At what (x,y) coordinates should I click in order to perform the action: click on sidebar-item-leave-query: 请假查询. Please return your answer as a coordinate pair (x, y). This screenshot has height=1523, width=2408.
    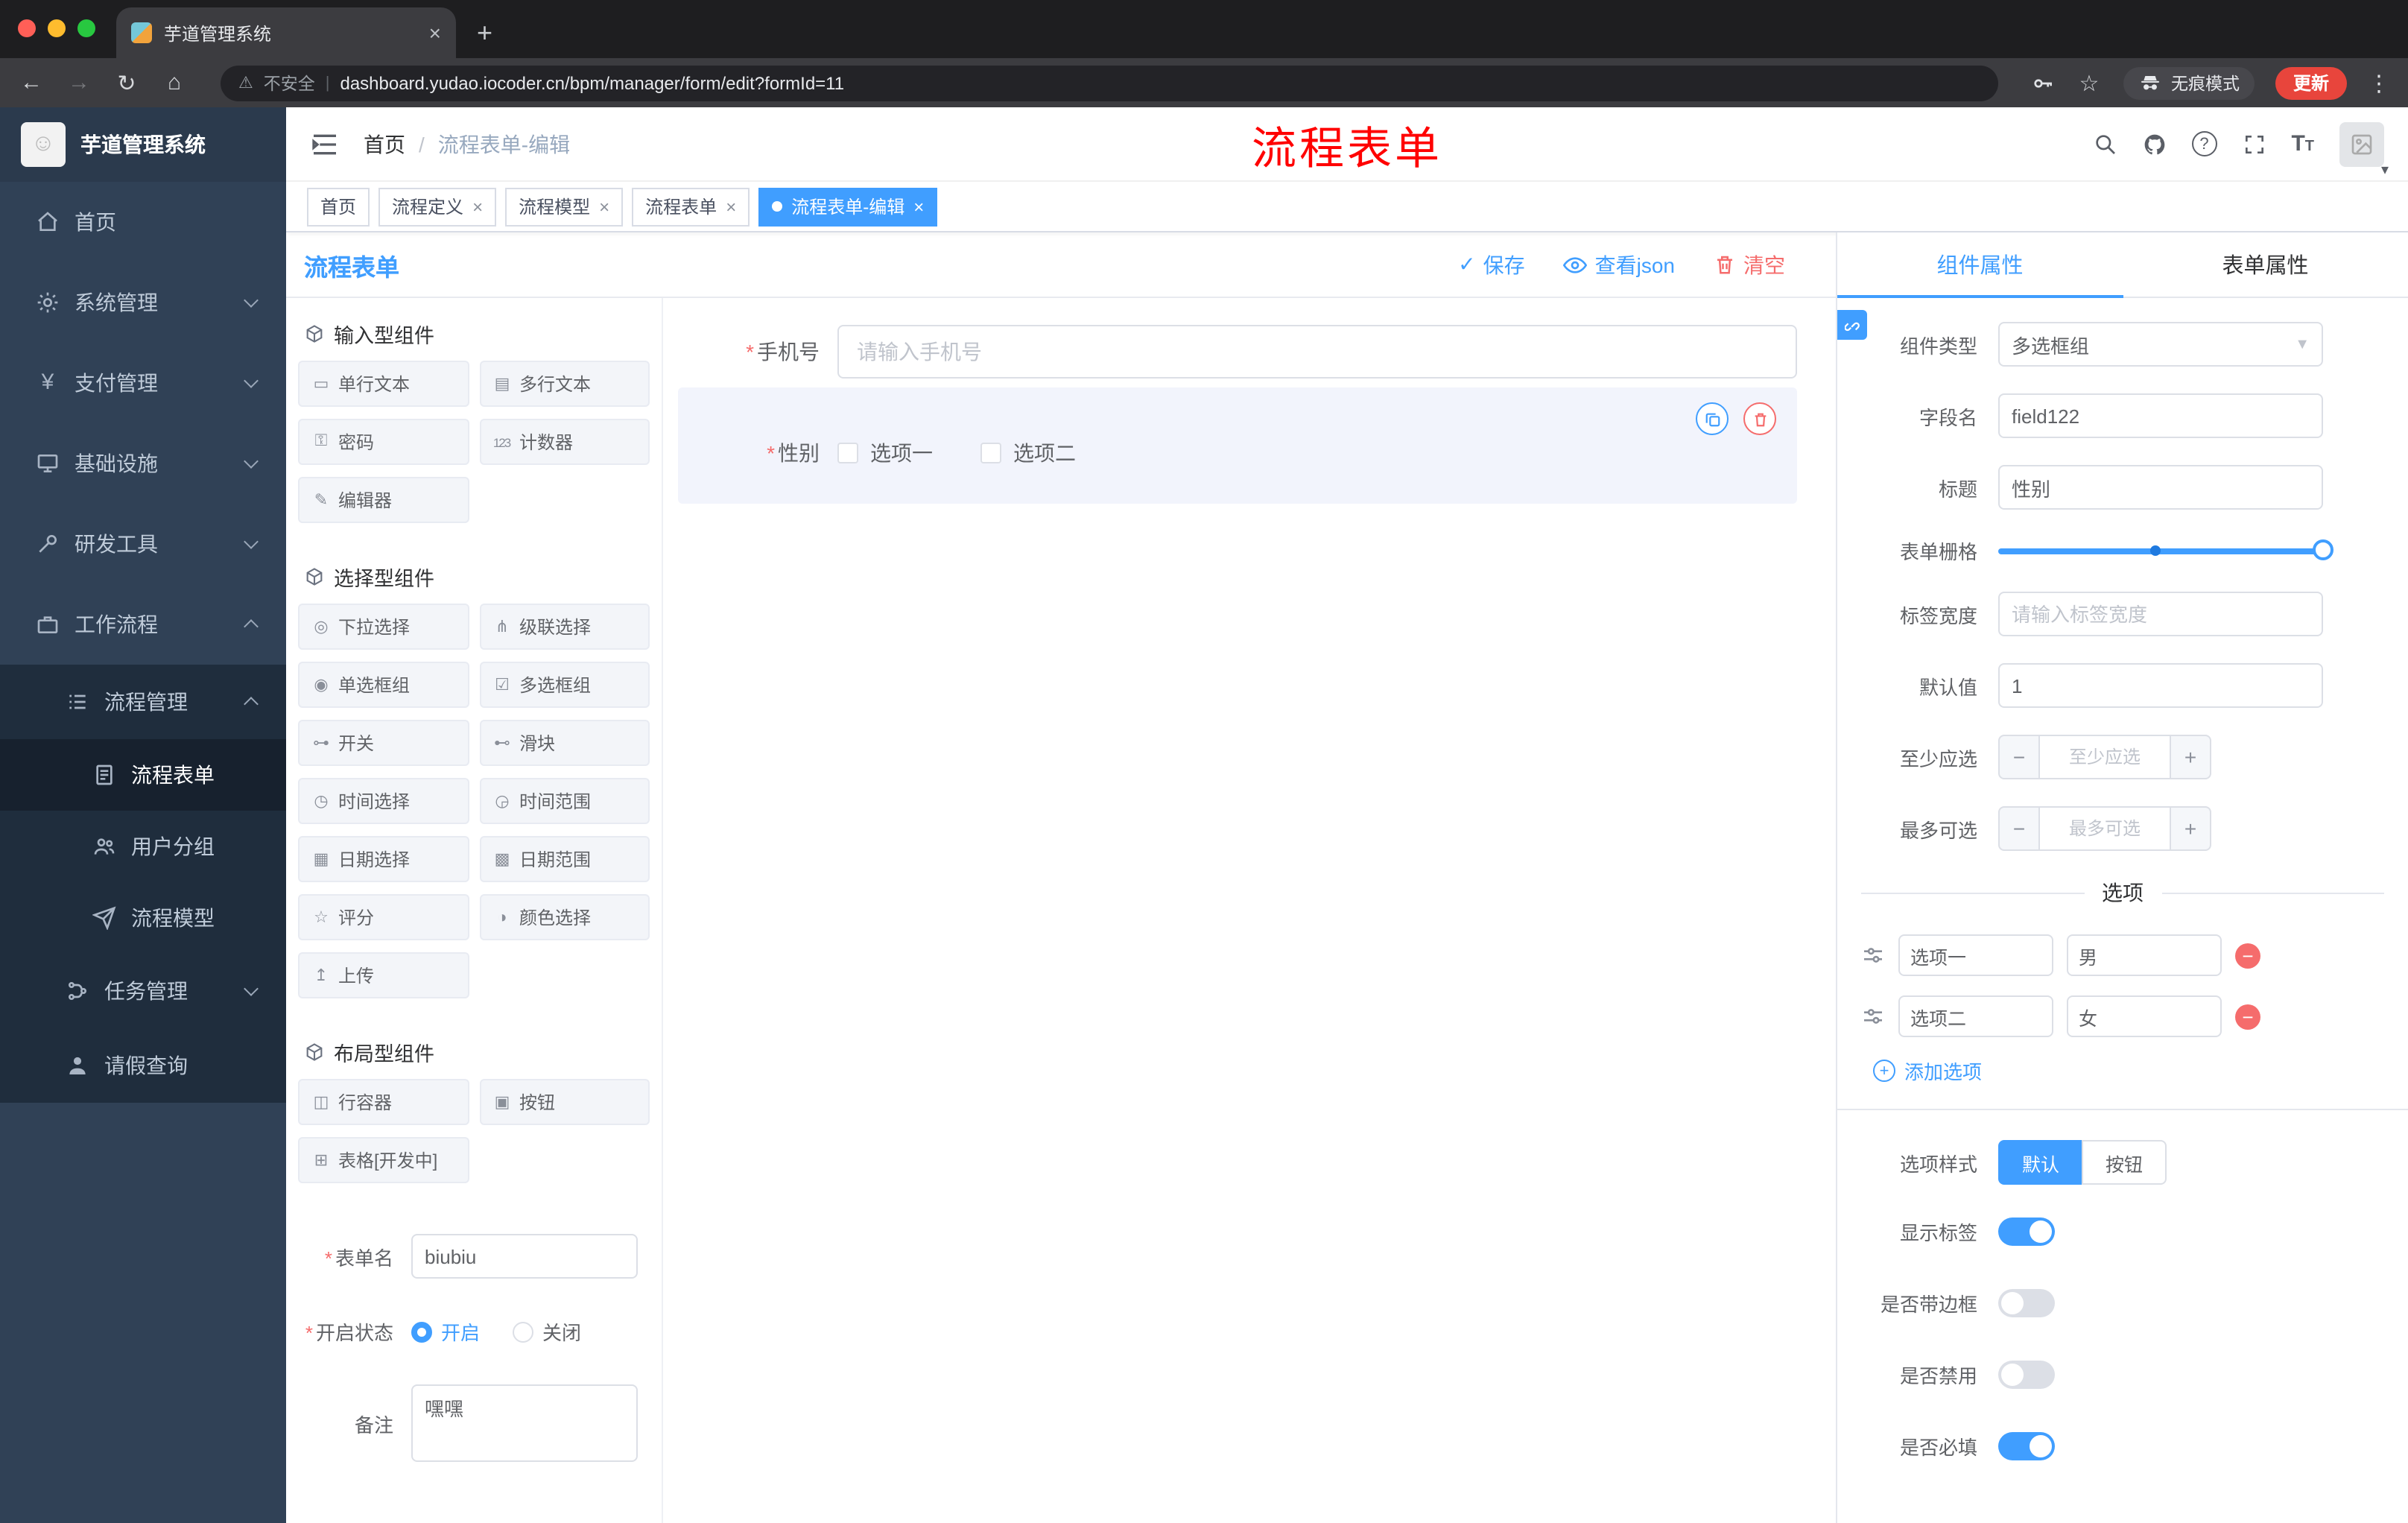
    Looking at the image, I should click on (143, 1066).